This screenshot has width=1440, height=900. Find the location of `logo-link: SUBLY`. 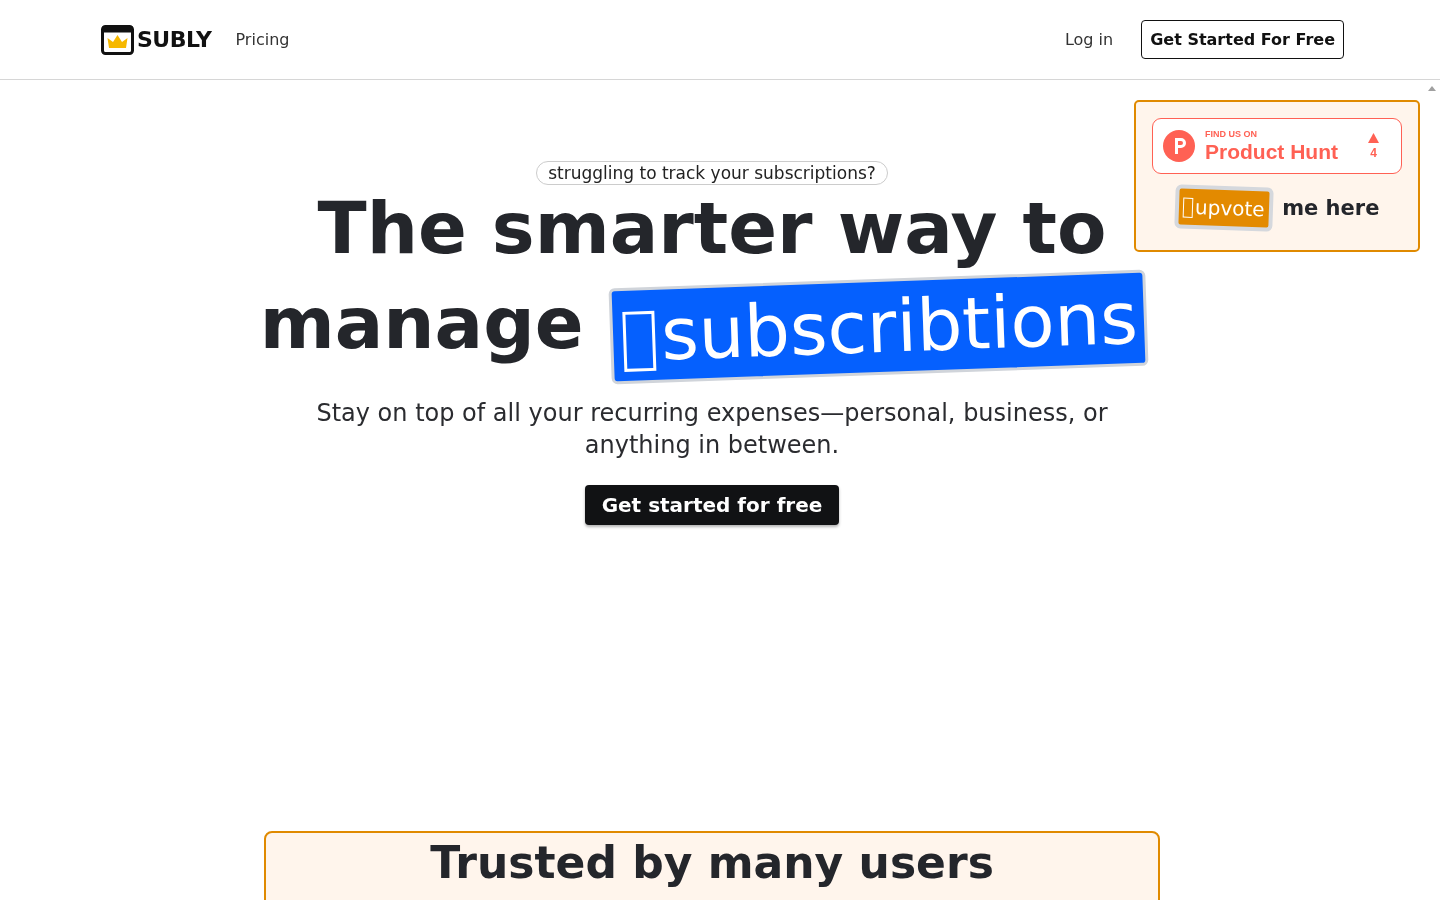

logo-link: SUBLY is located at coordinates (156, 39).